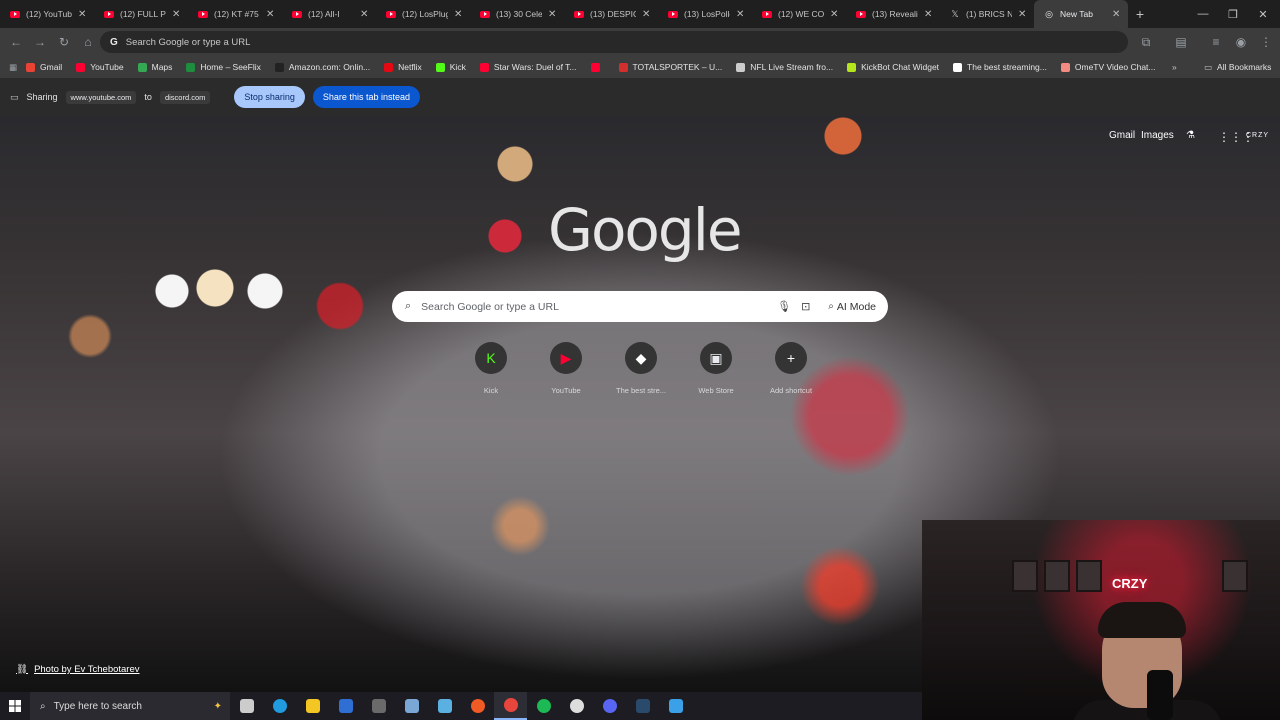 This screenshot has width=1280, height=720. Describe the element at coordinates (235, 14) in the screenshot. I see `browser-tab: (12) KT #75 I ✕` at that location.